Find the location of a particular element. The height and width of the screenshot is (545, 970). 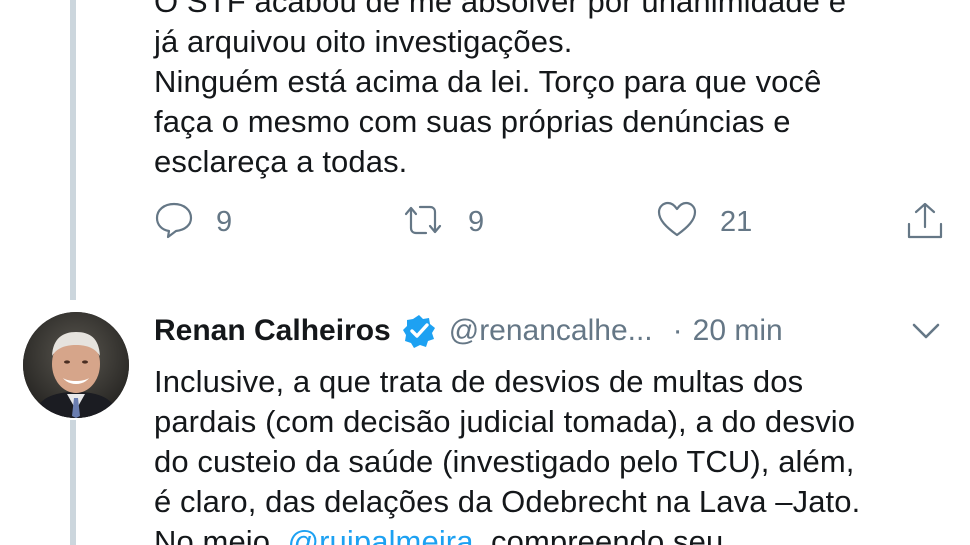

share-icon is located at coordinates (925, 223).